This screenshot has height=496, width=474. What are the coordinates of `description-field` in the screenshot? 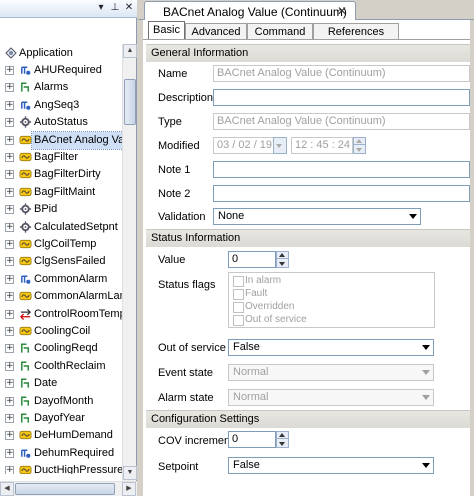 It's located at (341, 97).